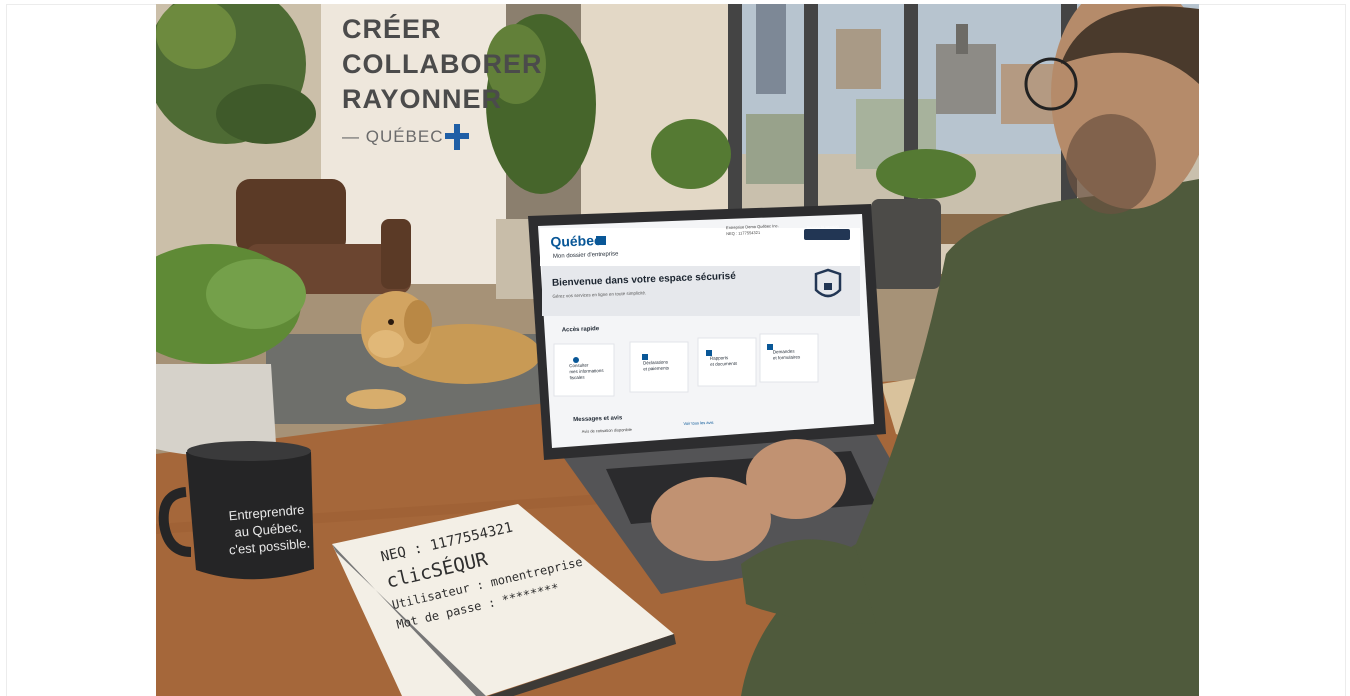 Image resolution: width=1350 pixels, height=696 pixels. Describe the element at coordinates (268, 530) in the screenshot. I see `mug-text: Entreprendre au Québec, c'est possible.` at that location.